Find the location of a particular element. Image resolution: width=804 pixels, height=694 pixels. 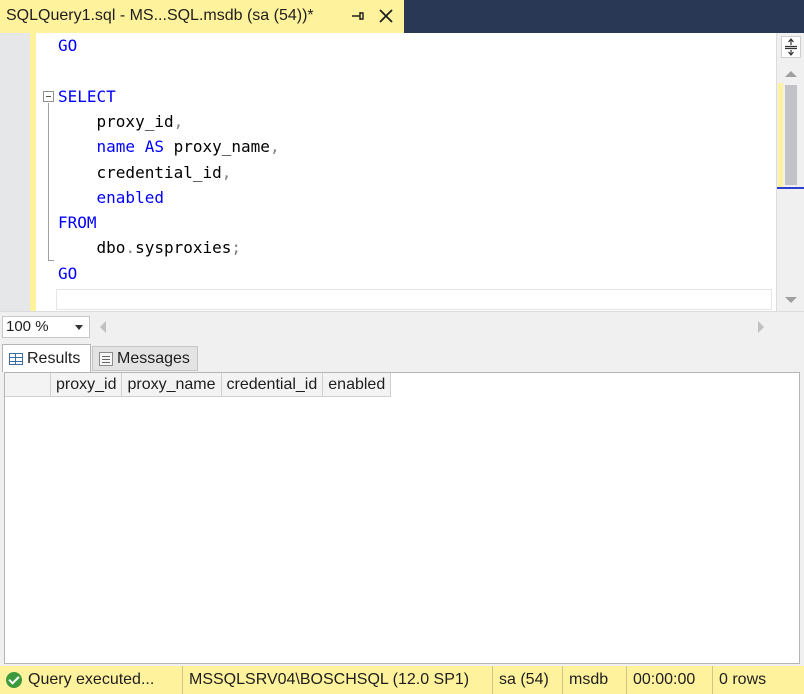

editor-vertical-scrollbar is located at coordinates (790, 172).